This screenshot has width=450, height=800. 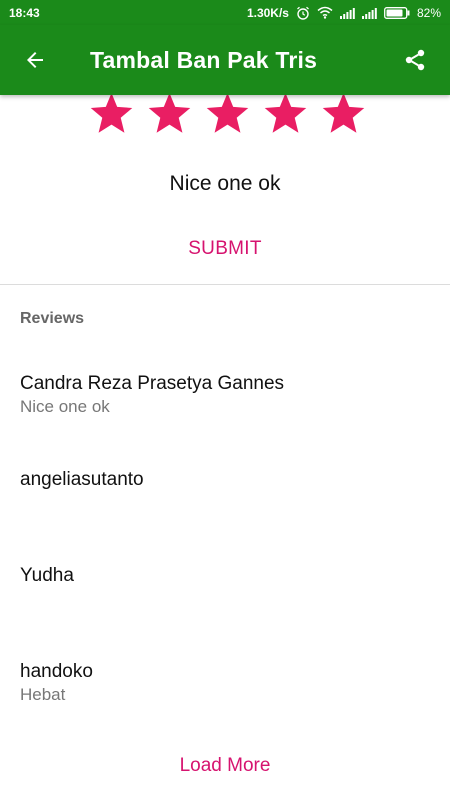 What do you see at coordinates (225, 766) in the screenshot?
I see `load-more-button: Load More` at bounding box center [225, 766].